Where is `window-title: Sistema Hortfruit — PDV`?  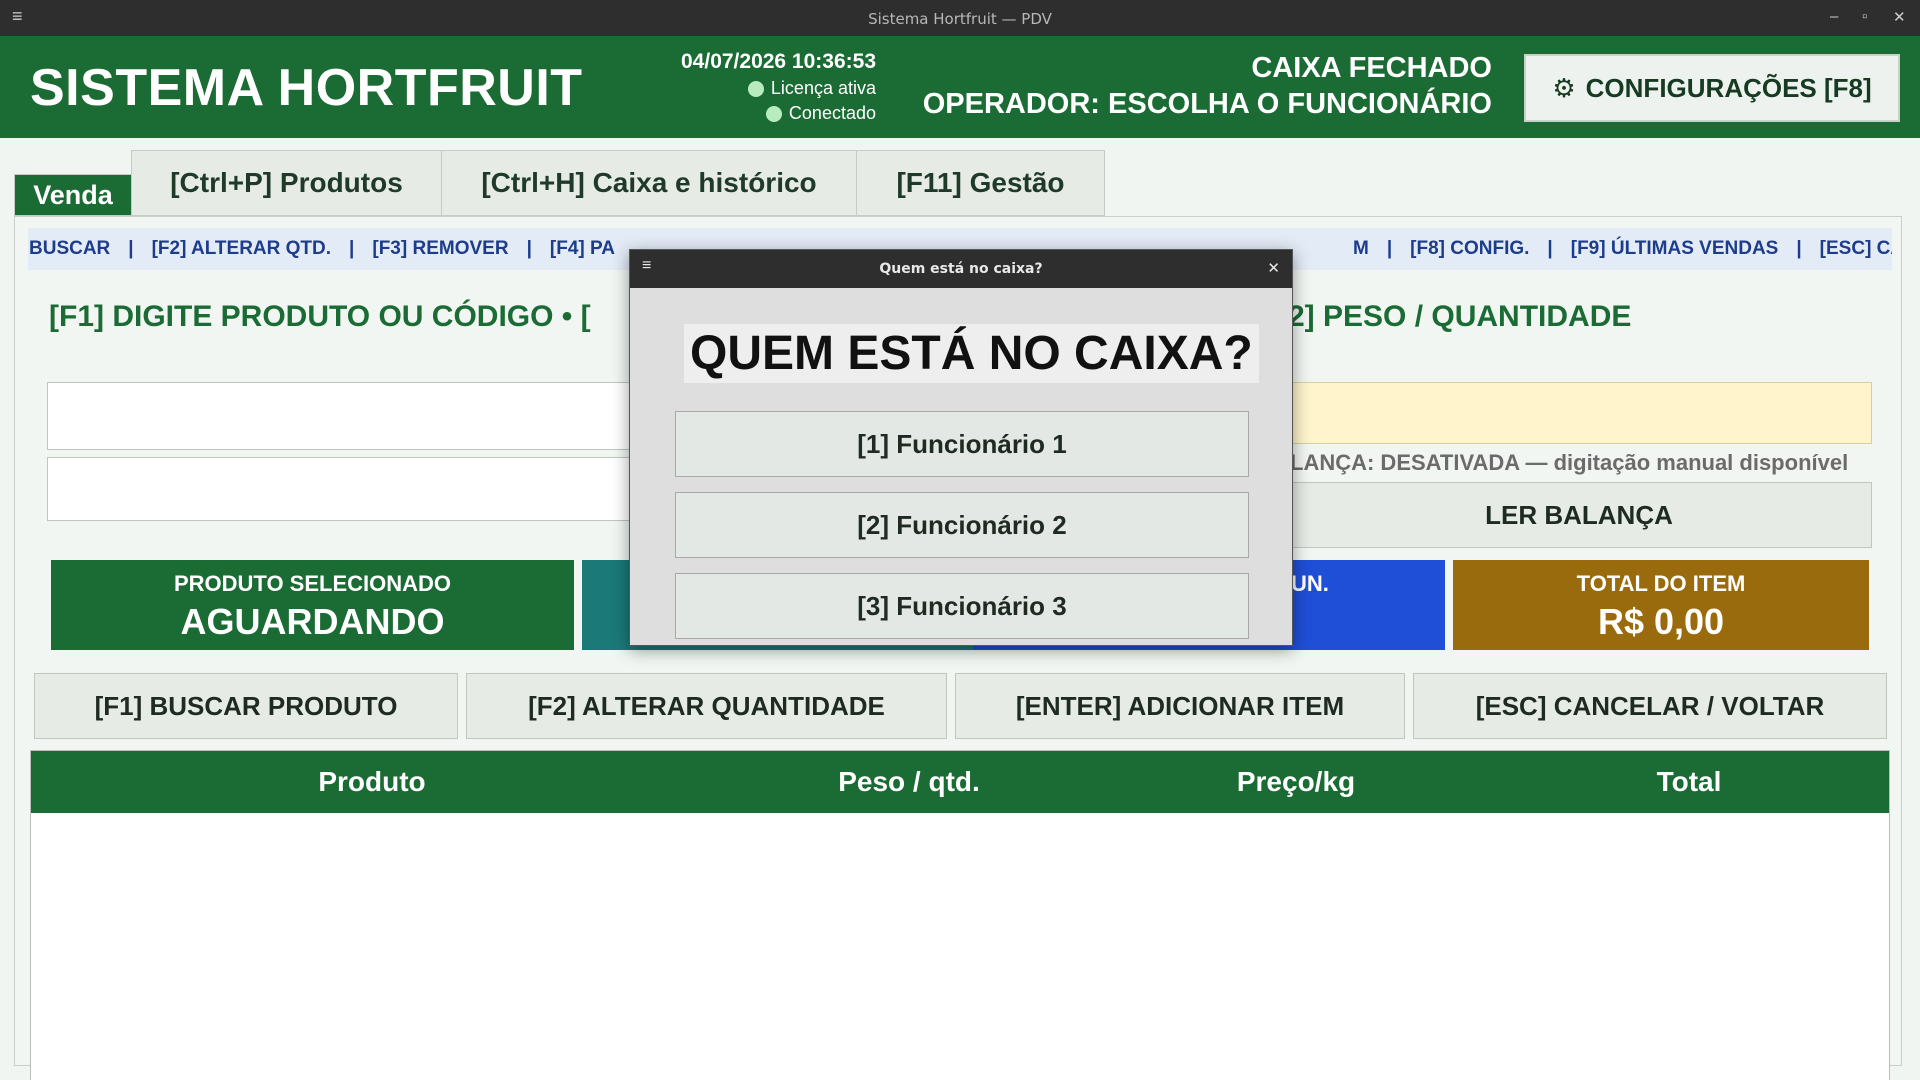 window-title: Sistema Hortfruit — PDV is located at coordinates (960, 19).